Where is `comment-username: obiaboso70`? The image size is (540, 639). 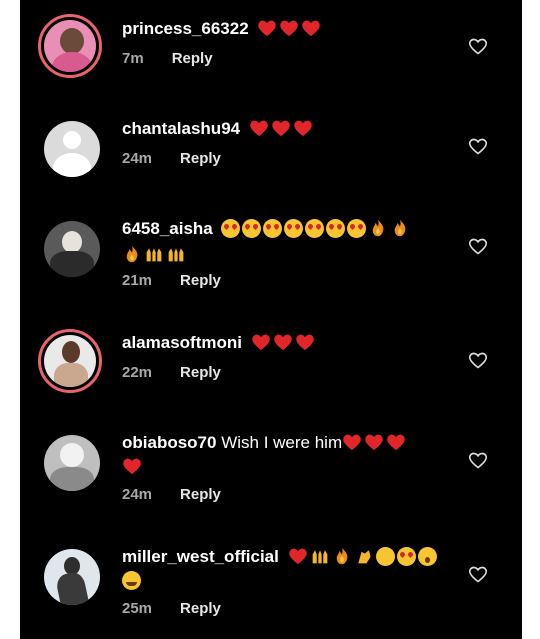
comment-username: obiaboso70 is located at coordinates (169, 442).